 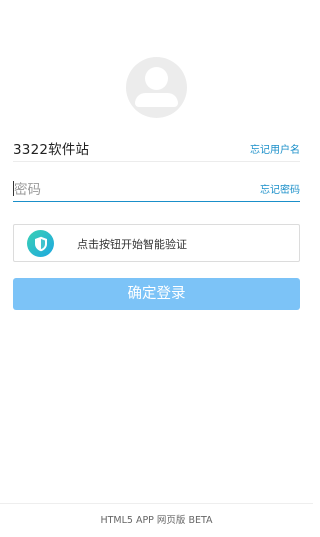 I want to click on avatar, so click(x=156, y=87).